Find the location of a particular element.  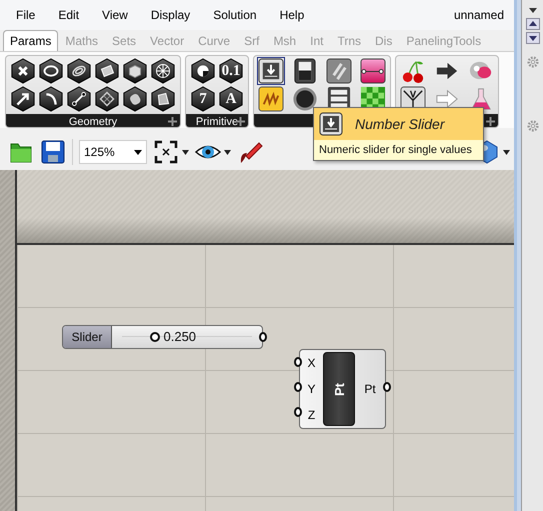

knob-icon is located at coordinates (305, 99).